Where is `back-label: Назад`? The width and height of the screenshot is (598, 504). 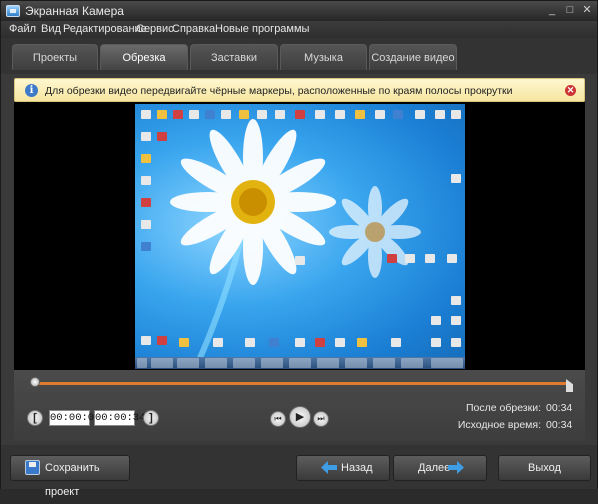
back-label: Назад is located at coordinates (357, 468).